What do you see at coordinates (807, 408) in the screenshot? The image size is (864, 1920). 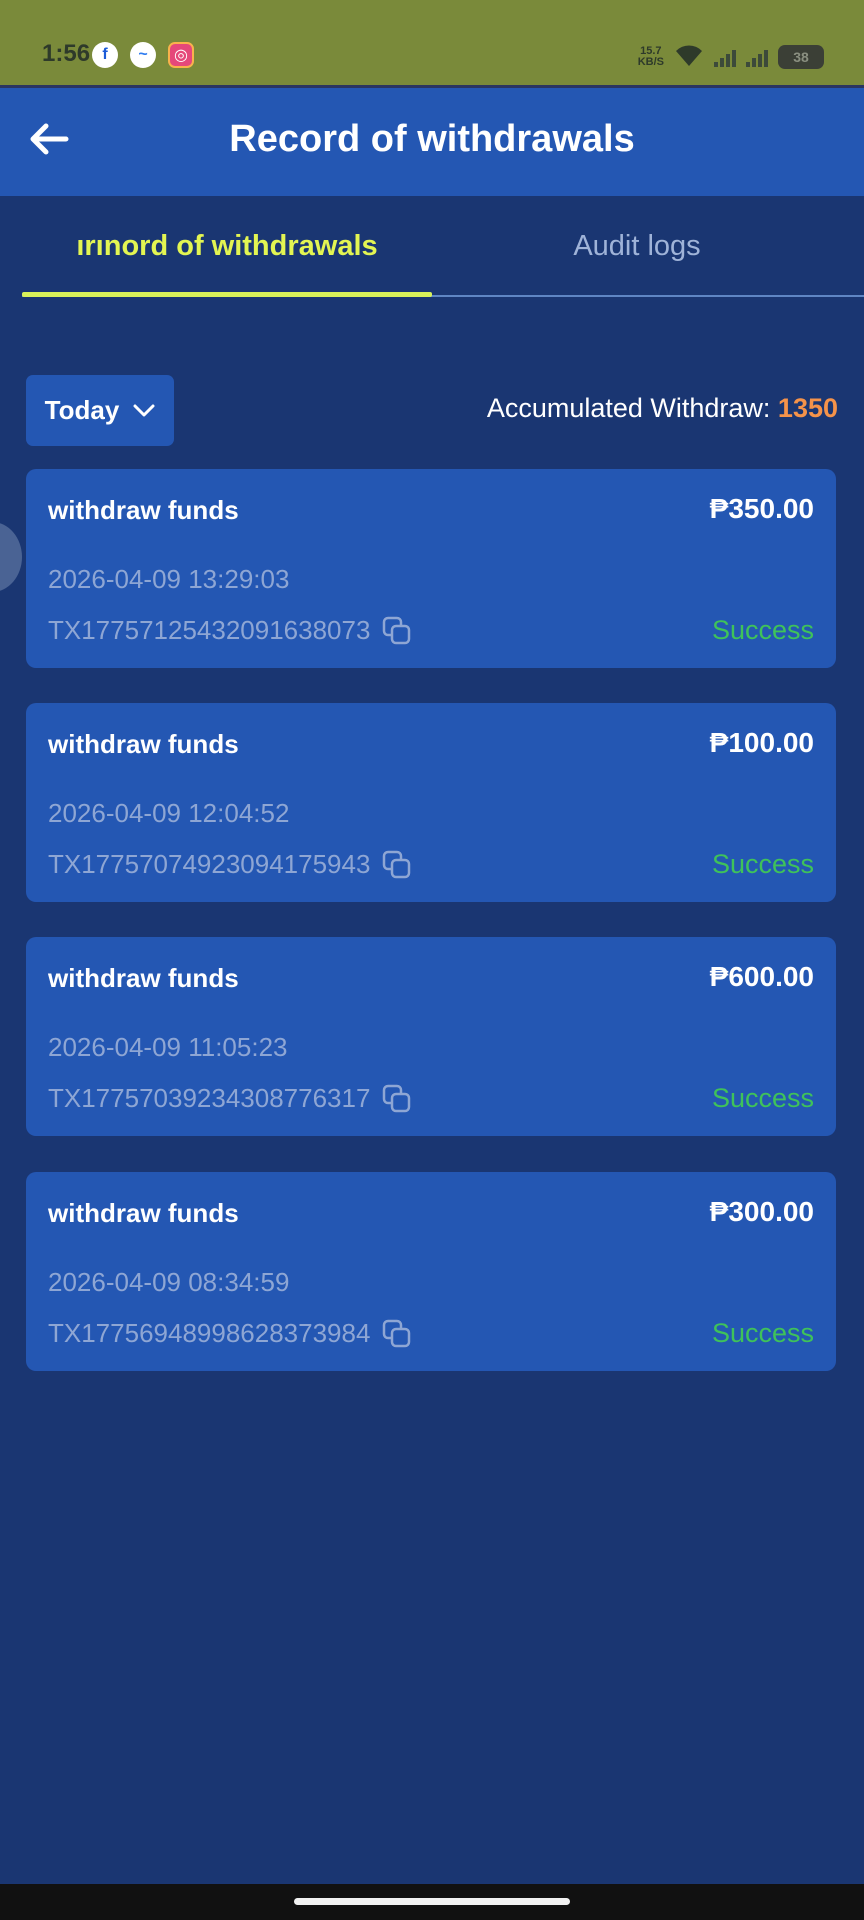 I see `accumulated-value: 1350` at bounding box center [807, 408].